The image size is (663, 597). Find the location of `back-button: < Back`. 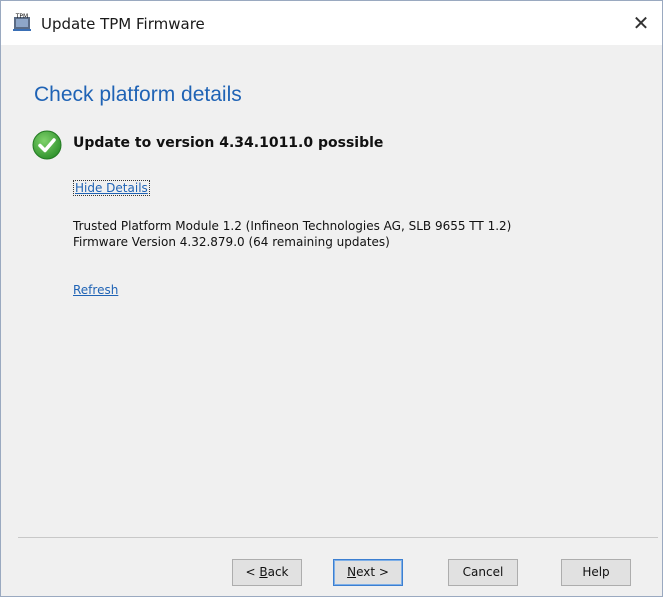

back-button: < Back is located at coordinates (267, 572).